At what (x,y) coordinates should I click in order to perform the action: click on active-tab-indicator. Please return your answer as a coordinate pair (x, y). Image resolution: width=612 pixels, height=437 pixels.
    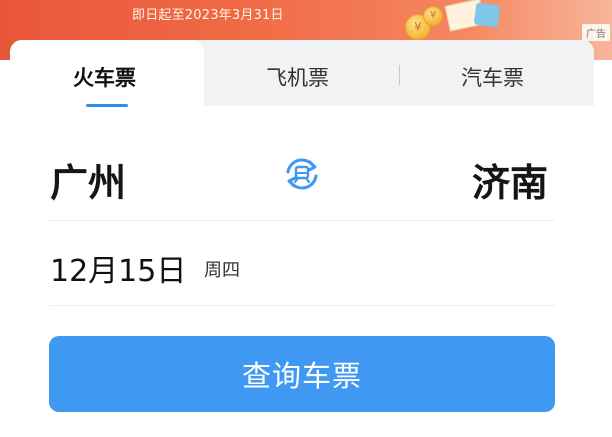
    Looking at the image, I should click on (107, 105).